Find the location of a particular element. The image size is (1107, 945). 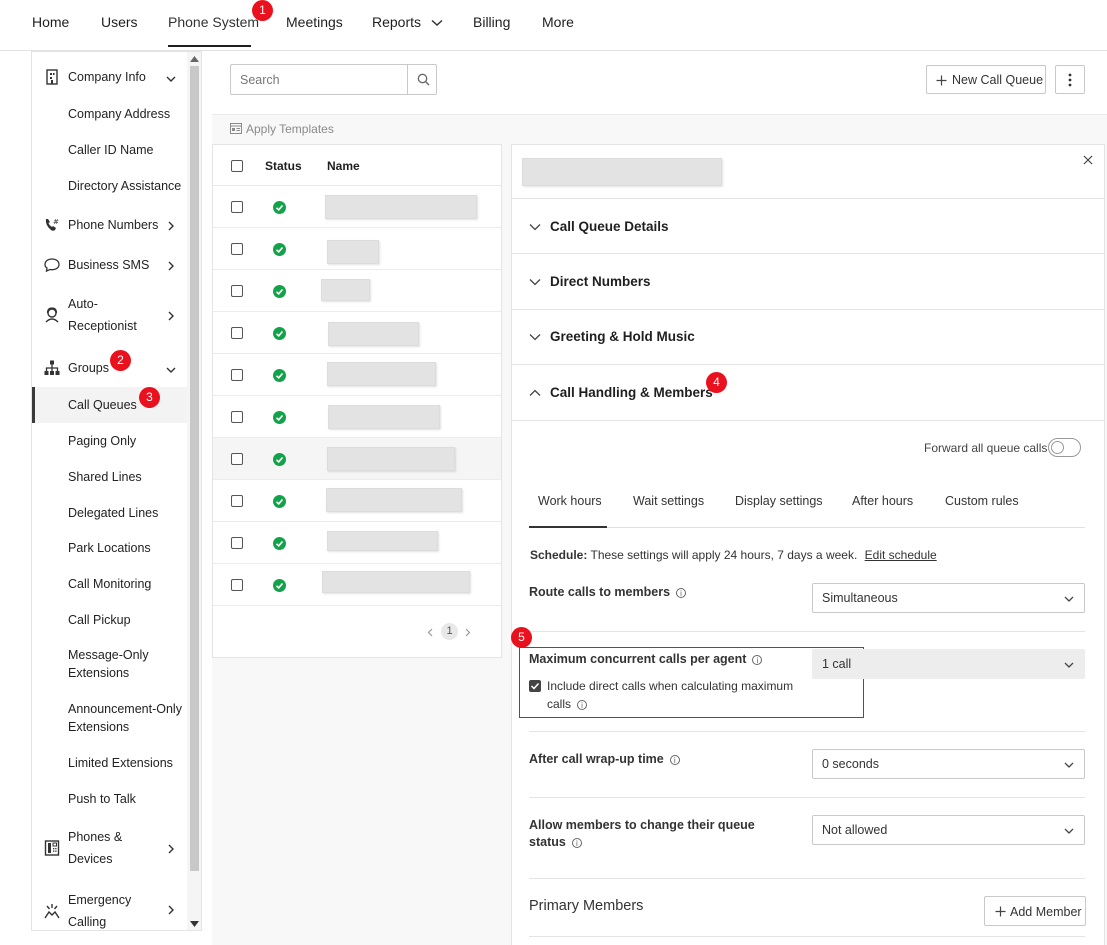

sidebar-item-message-only-extensions: Message-Only Extensions is located at coordinates (109, 662).